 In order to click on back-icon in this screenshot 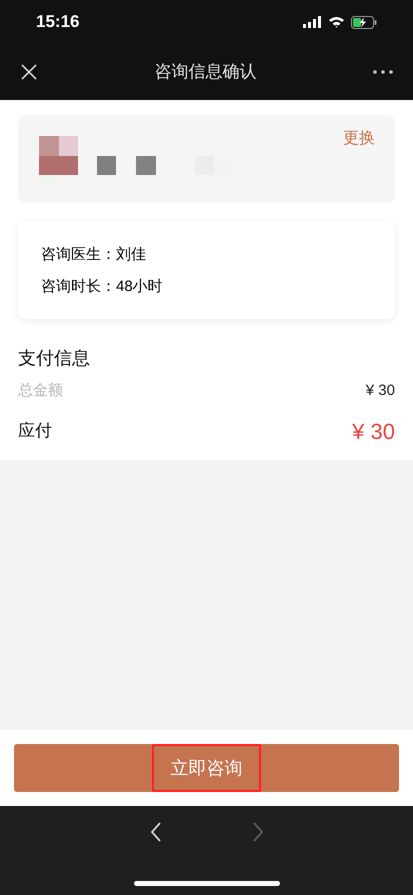, I will do `click(156, 832)`.